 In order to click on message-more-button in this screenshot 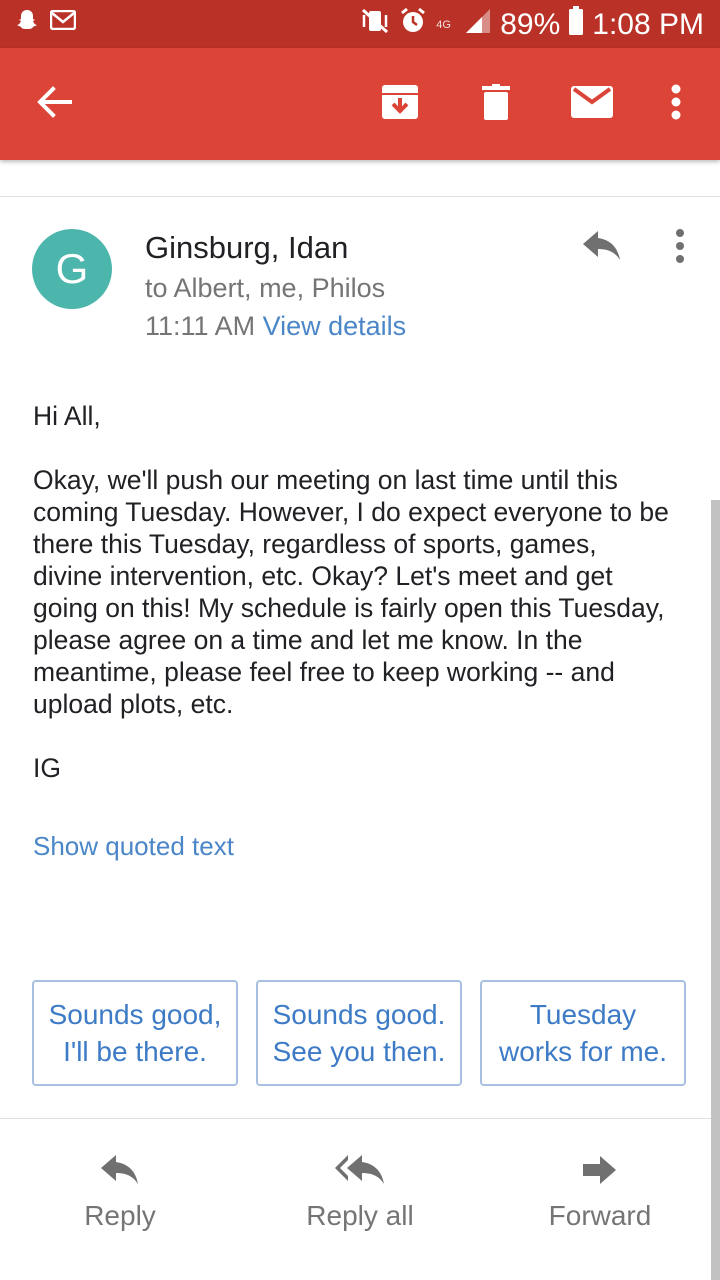, I will do `click(680, 248)`.